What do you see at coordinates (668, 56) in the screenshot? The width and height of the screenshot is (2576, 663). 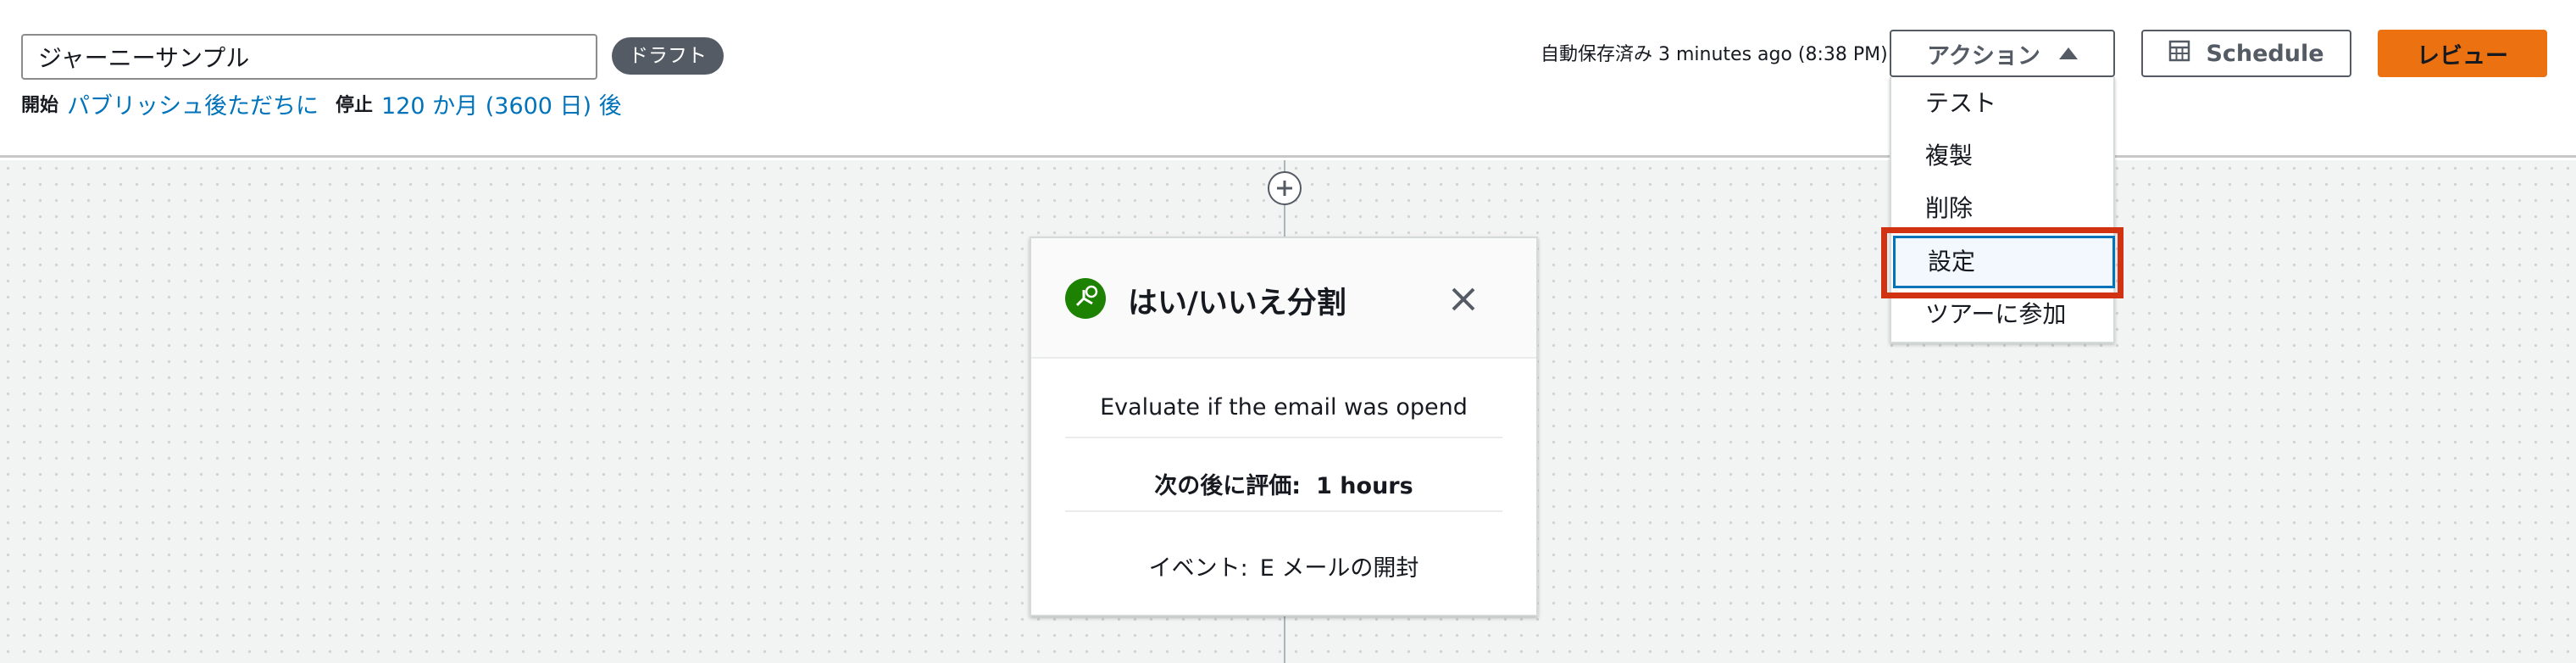 I see `status-badge: ドラフト` at bounding box center [668, 56].